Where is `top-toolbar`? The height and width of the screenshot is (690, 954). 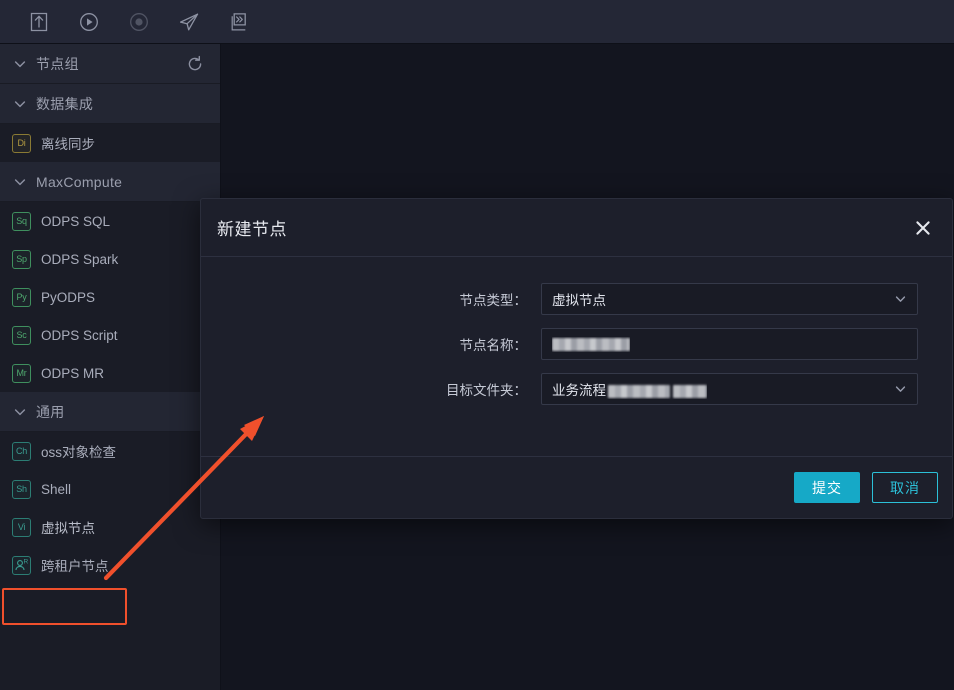
top-toolbar is located at coordinates (477, 22).